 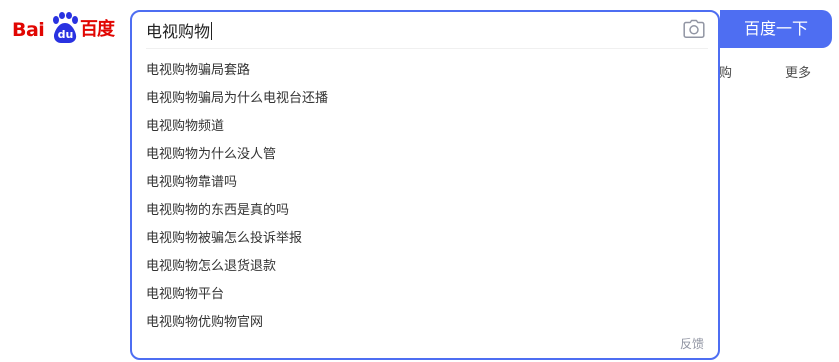 What do you see at coordinates (426, 295) in the screenshot?
I see `suggestion-item: 电视购物平台` at bounding box center [426, 295].